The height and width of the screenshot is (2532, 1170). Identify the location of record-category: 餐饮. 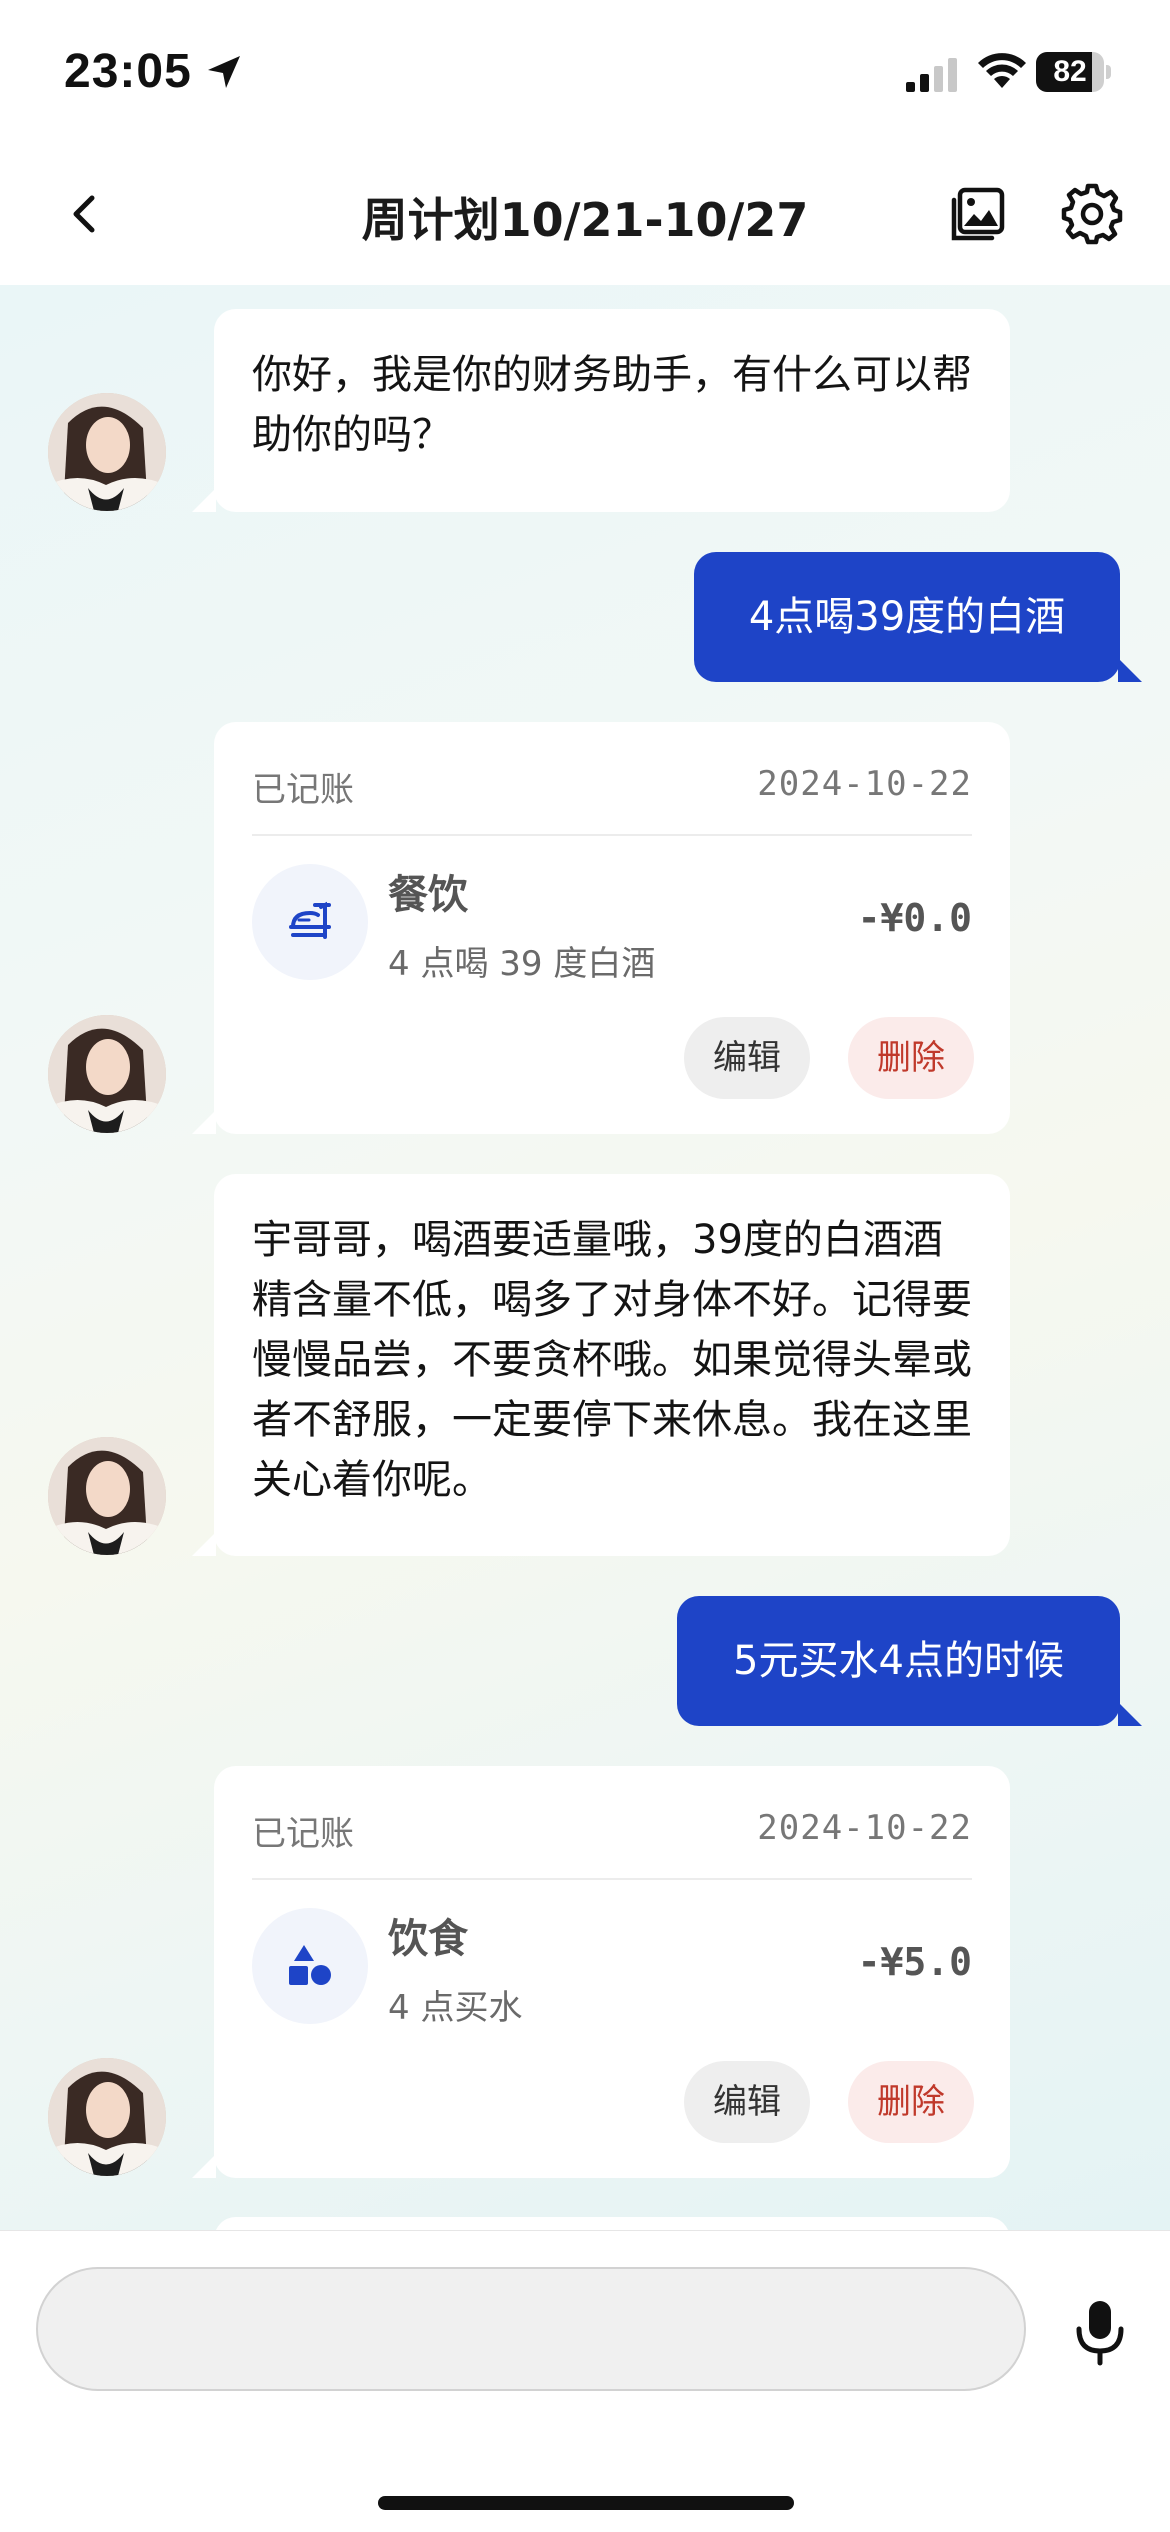
(428, 895).